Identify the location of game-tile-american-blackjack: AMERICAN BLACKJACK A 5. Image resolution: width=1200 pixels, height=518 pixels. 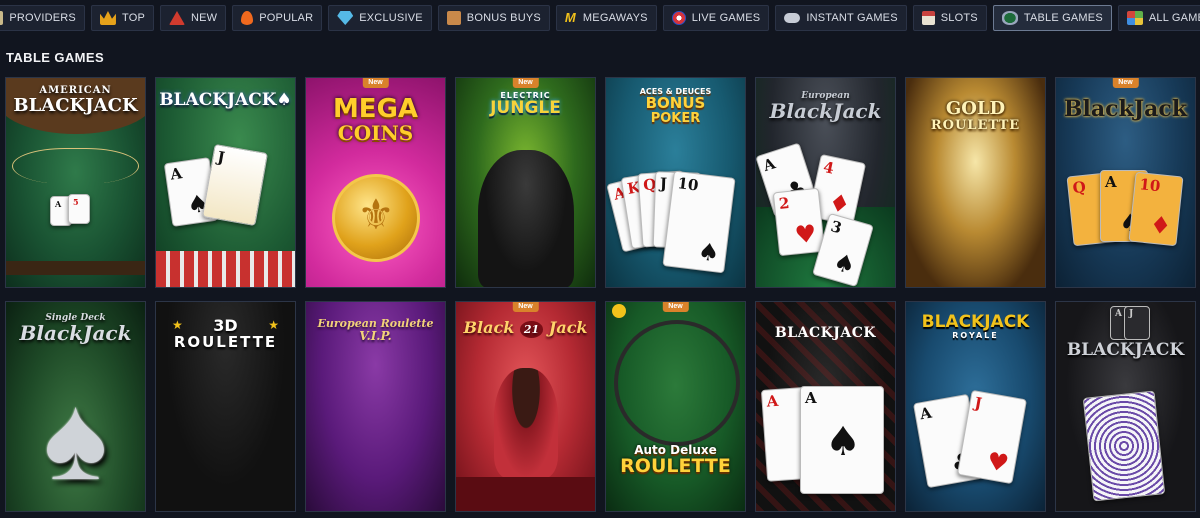
(75, 182).